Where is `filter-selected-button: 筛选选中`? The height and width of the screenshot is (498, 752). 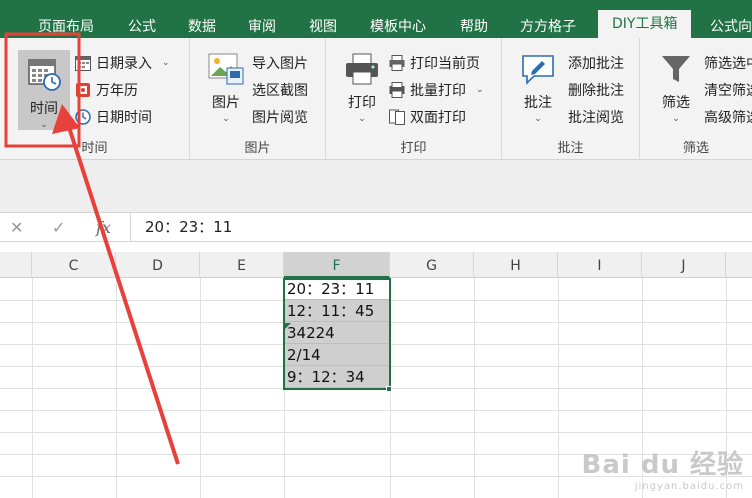 filter-selected-button: 筛选选中 is located at coordinates (728, 63).